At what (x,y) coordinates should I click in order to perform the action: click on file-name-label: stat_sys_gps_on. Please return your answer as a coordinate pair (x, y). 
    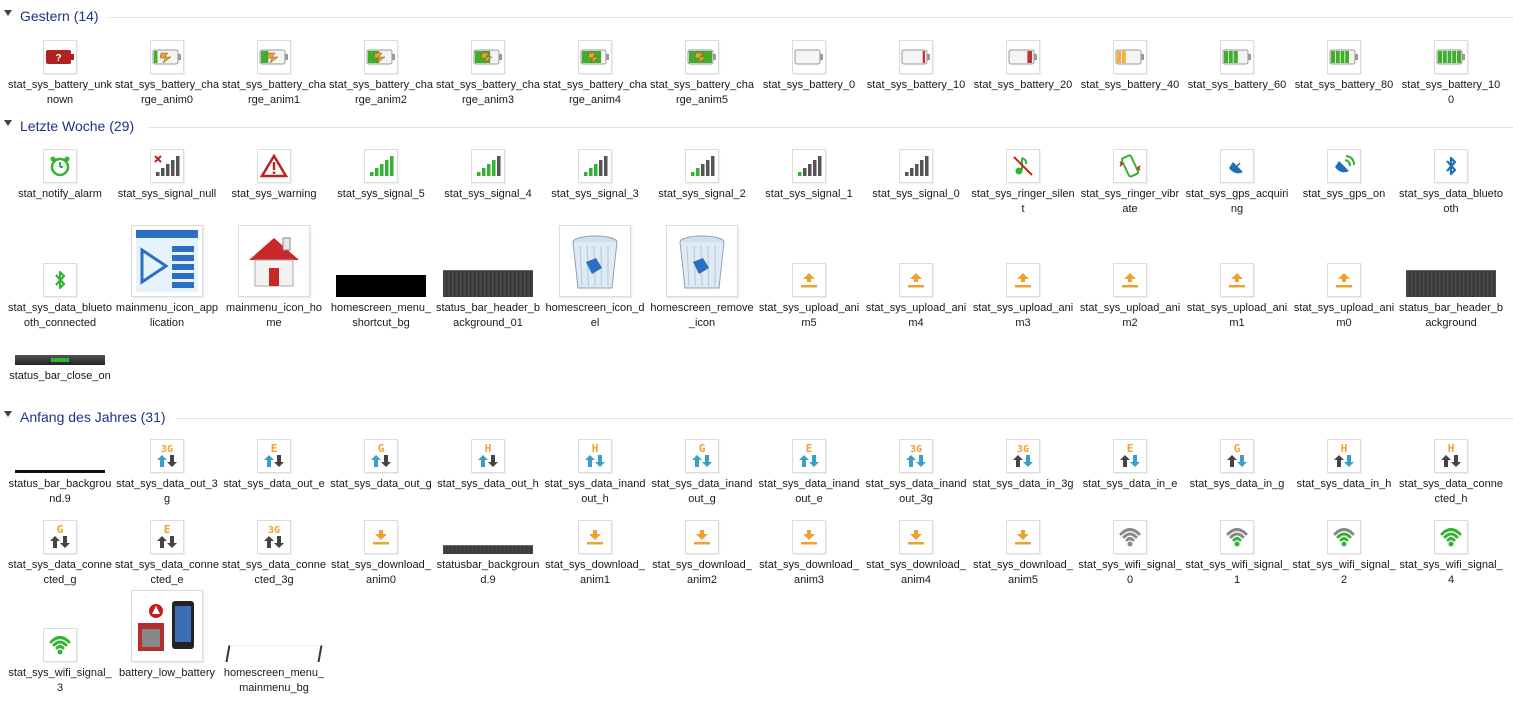
    Looking at the image, I should click on (1344, 194).